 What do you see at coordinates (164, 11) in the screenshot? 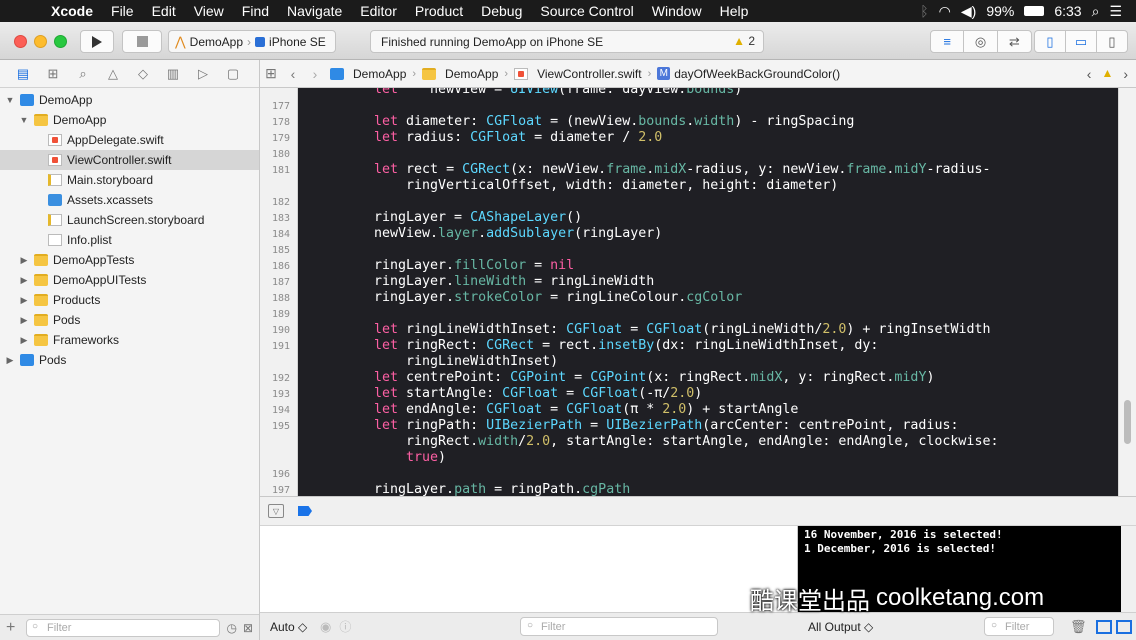
I see `menu-edit: Edit` at bounding box center [164, 11].